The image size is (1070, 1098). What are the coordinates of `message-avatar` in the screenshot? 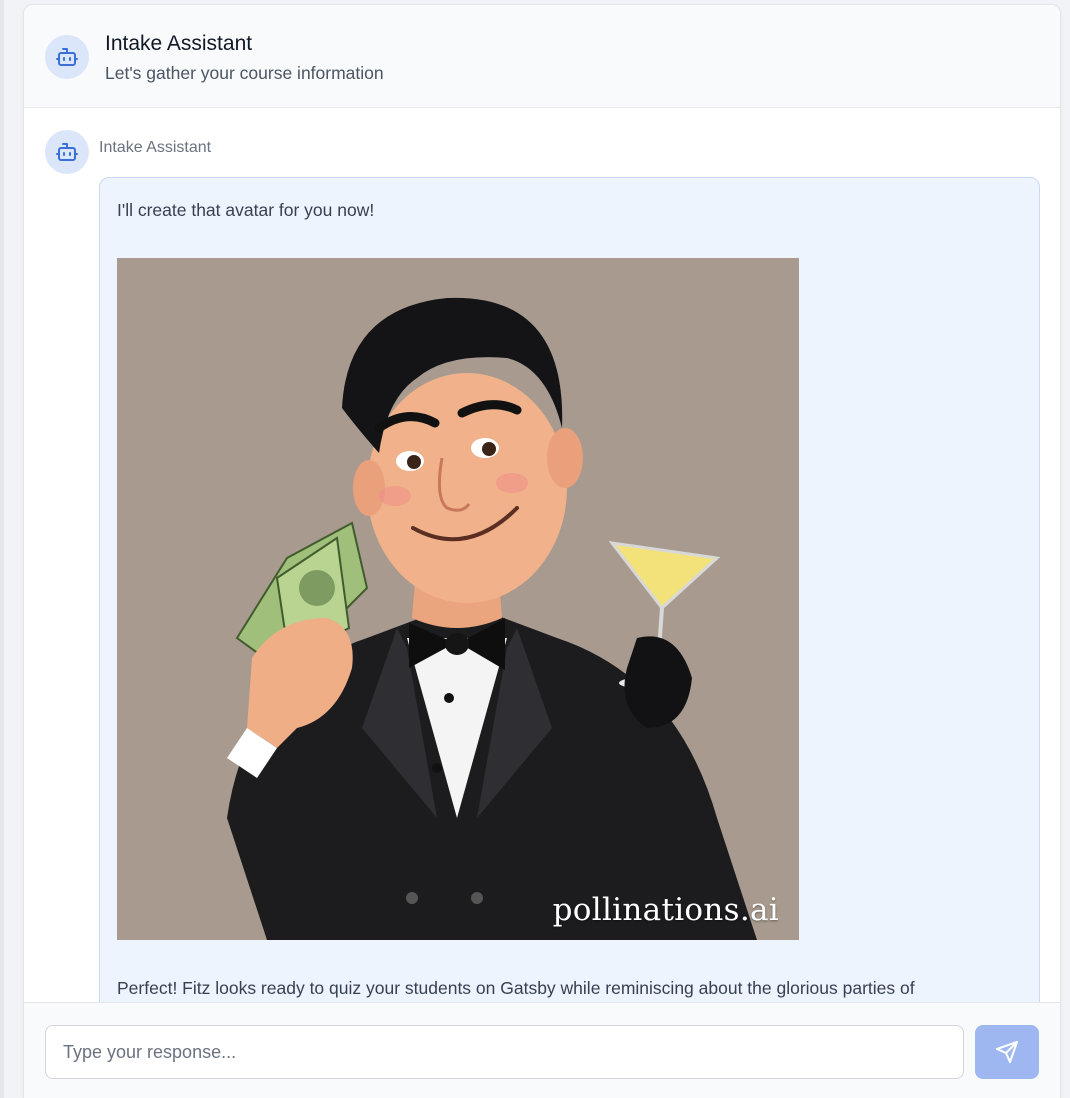 It's located at (67, 152).